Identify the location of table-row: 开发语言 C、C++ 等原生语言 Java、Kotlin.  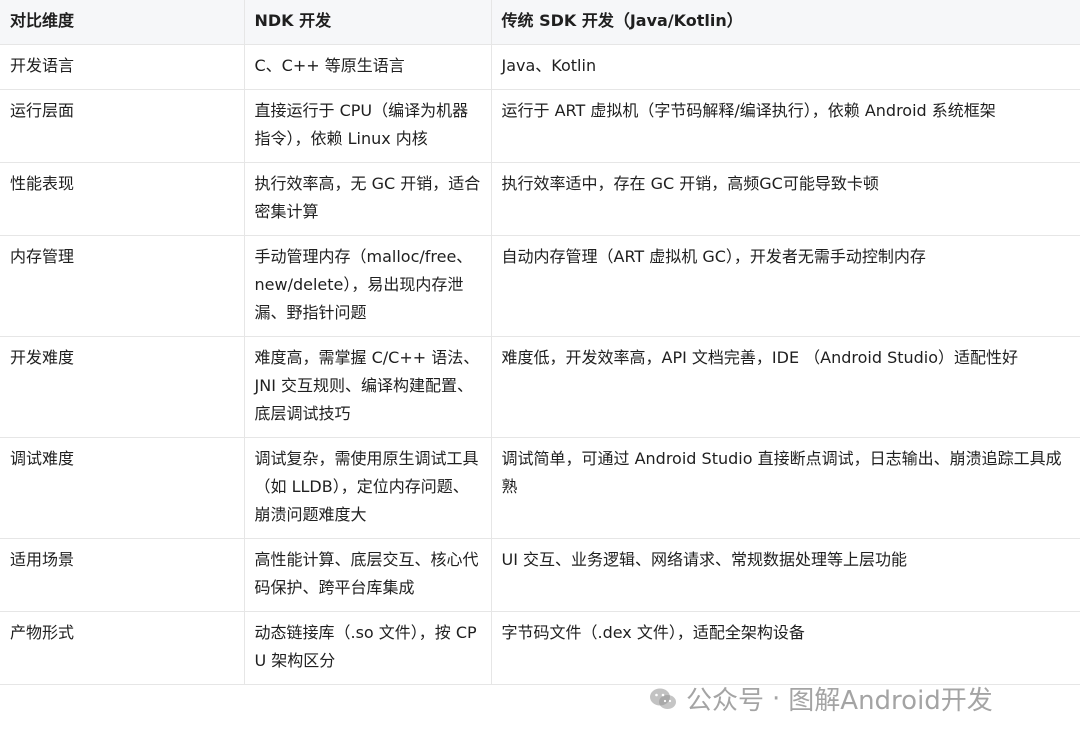
(540, 67).